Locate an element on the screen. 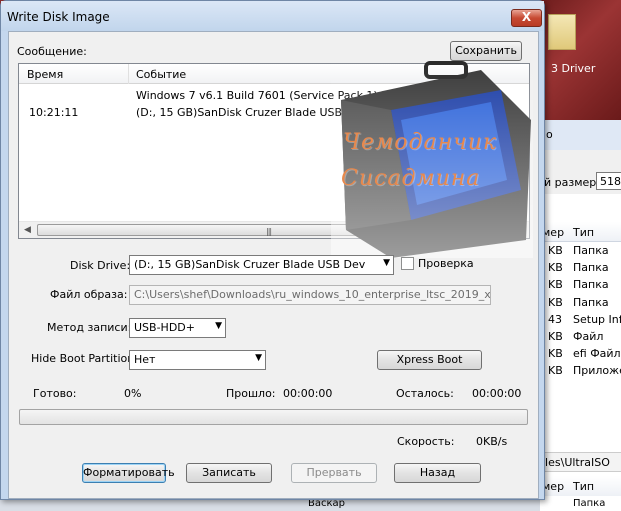 Image resolution: width=621 pixels, height=511 pixels. column-type-2: Тип is located at coordinates (583, 486).